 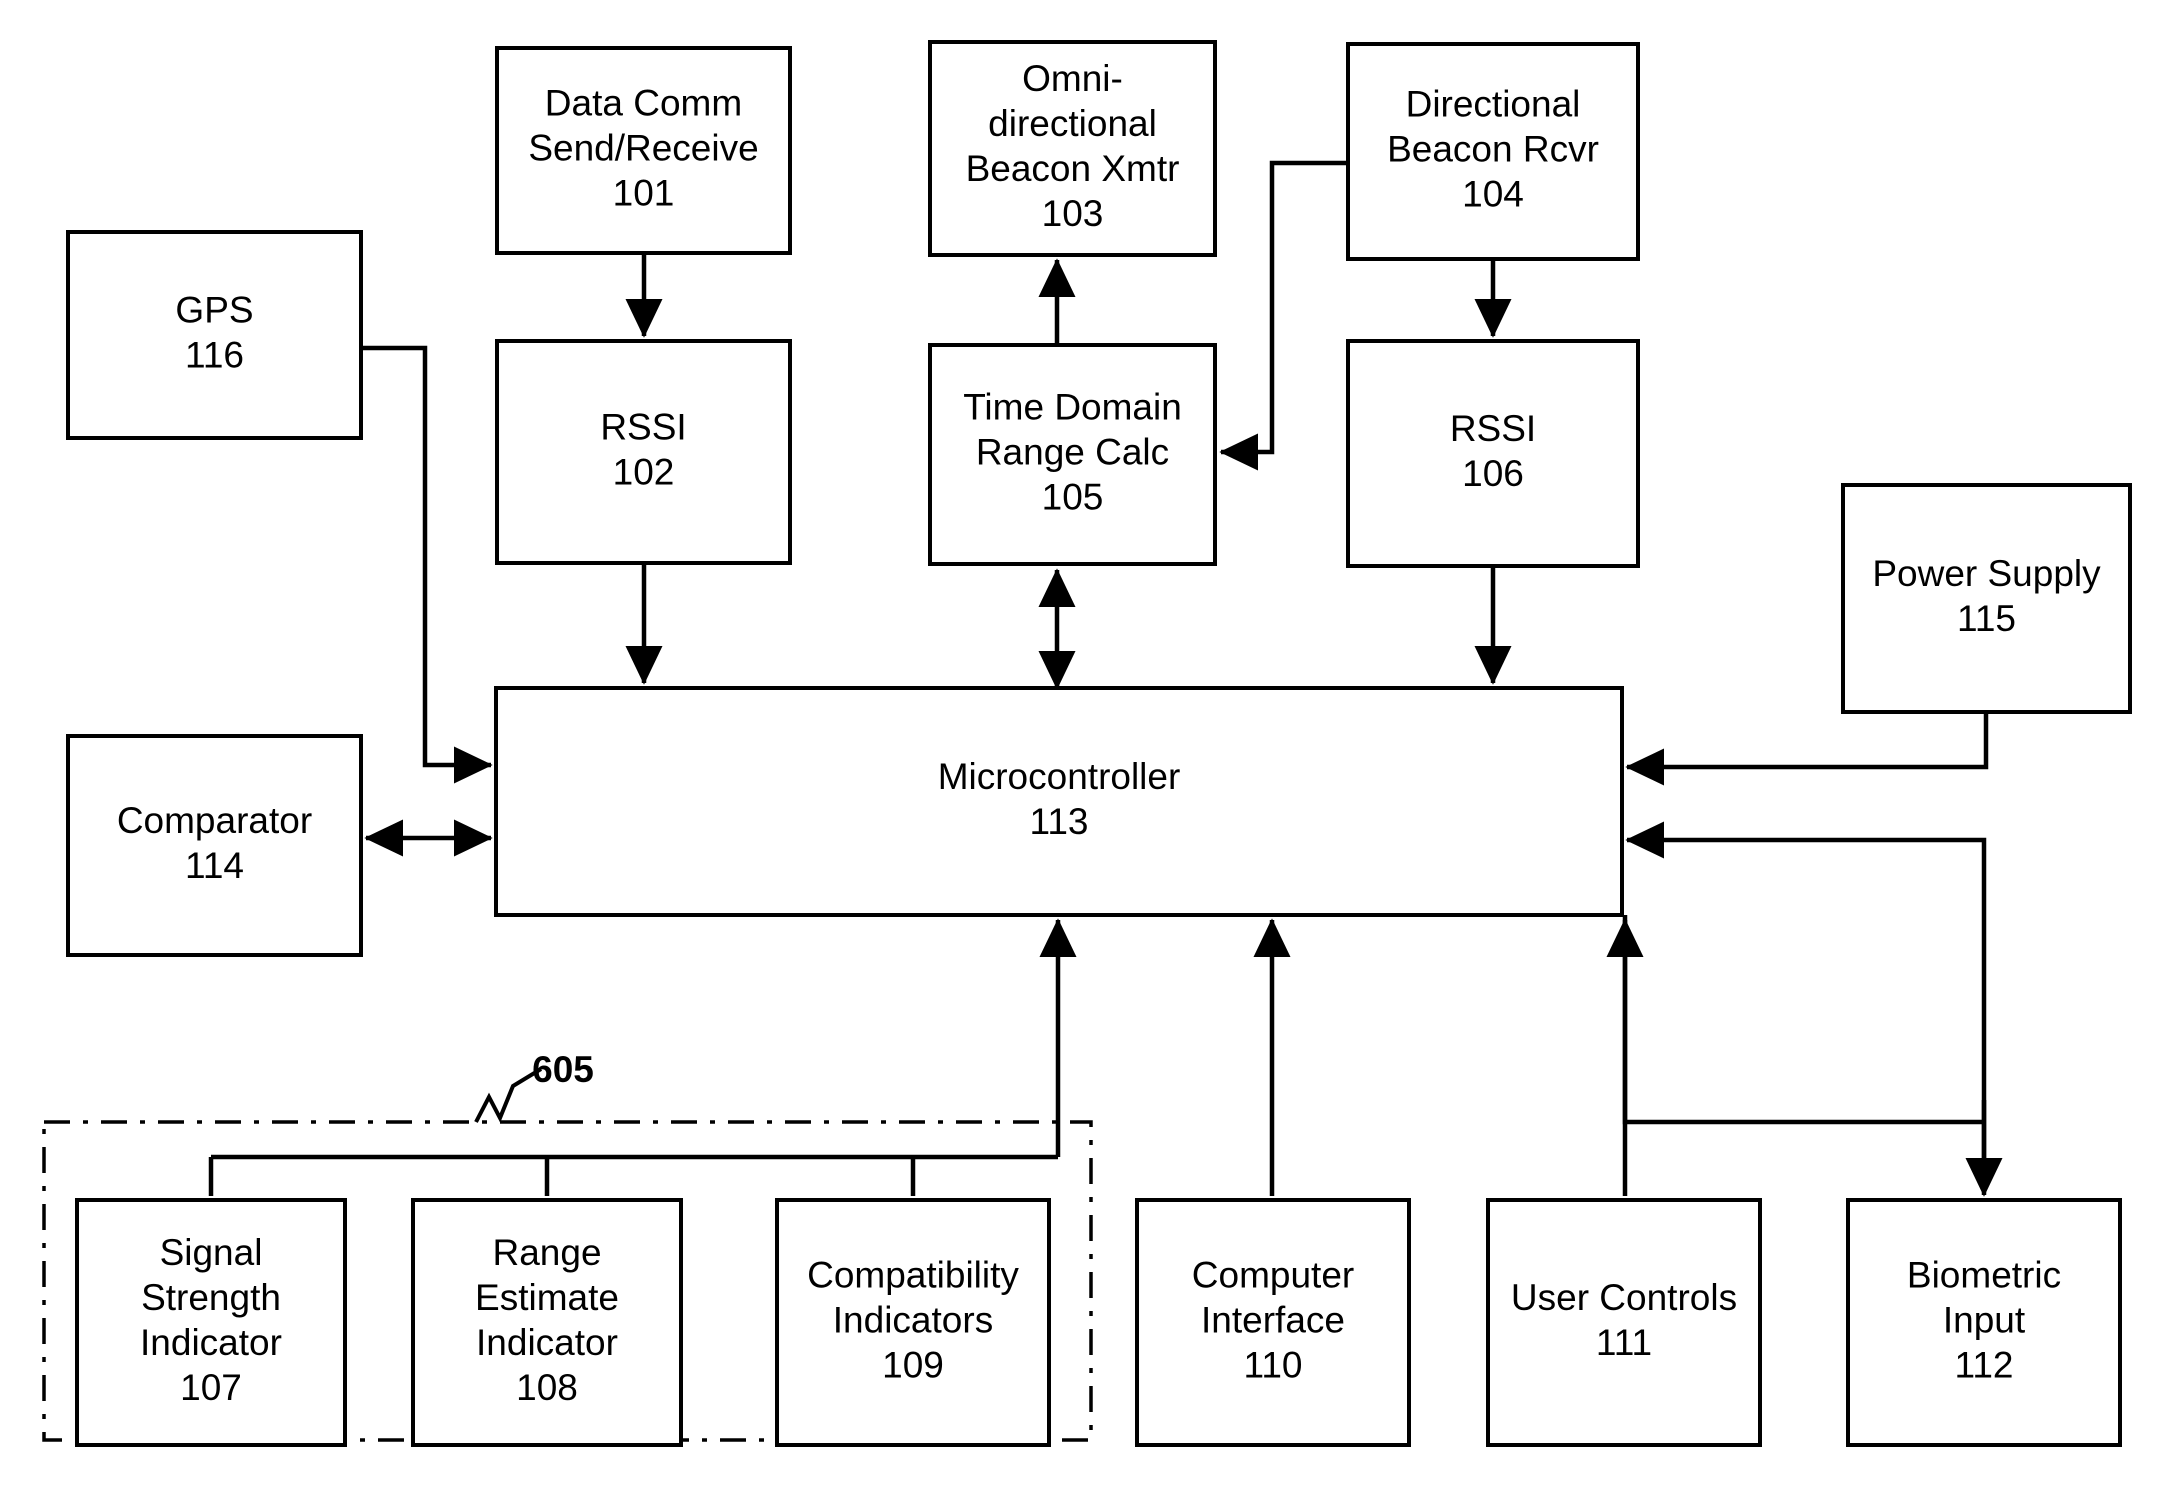 I want to click on block-label-b110-line-1: Interface, so click(x=1273, y=1319).